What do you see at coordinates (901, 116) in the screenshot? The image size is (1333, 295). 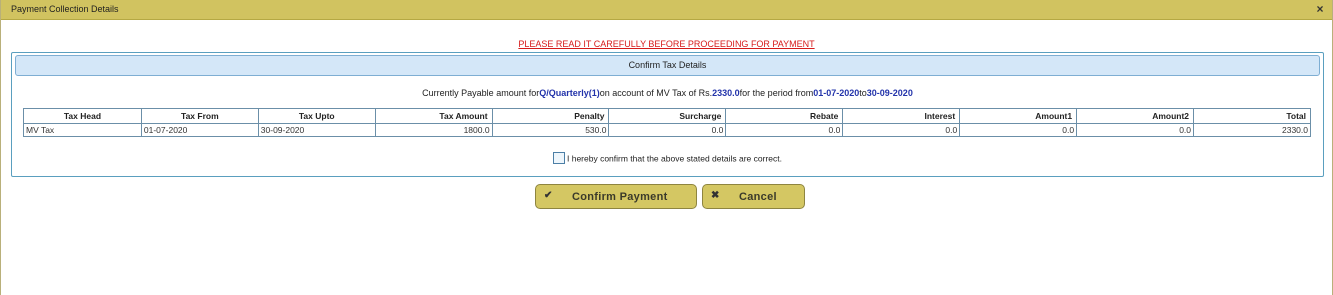 I see `col-header-interest: Interest` at bounding box center [901, 116].